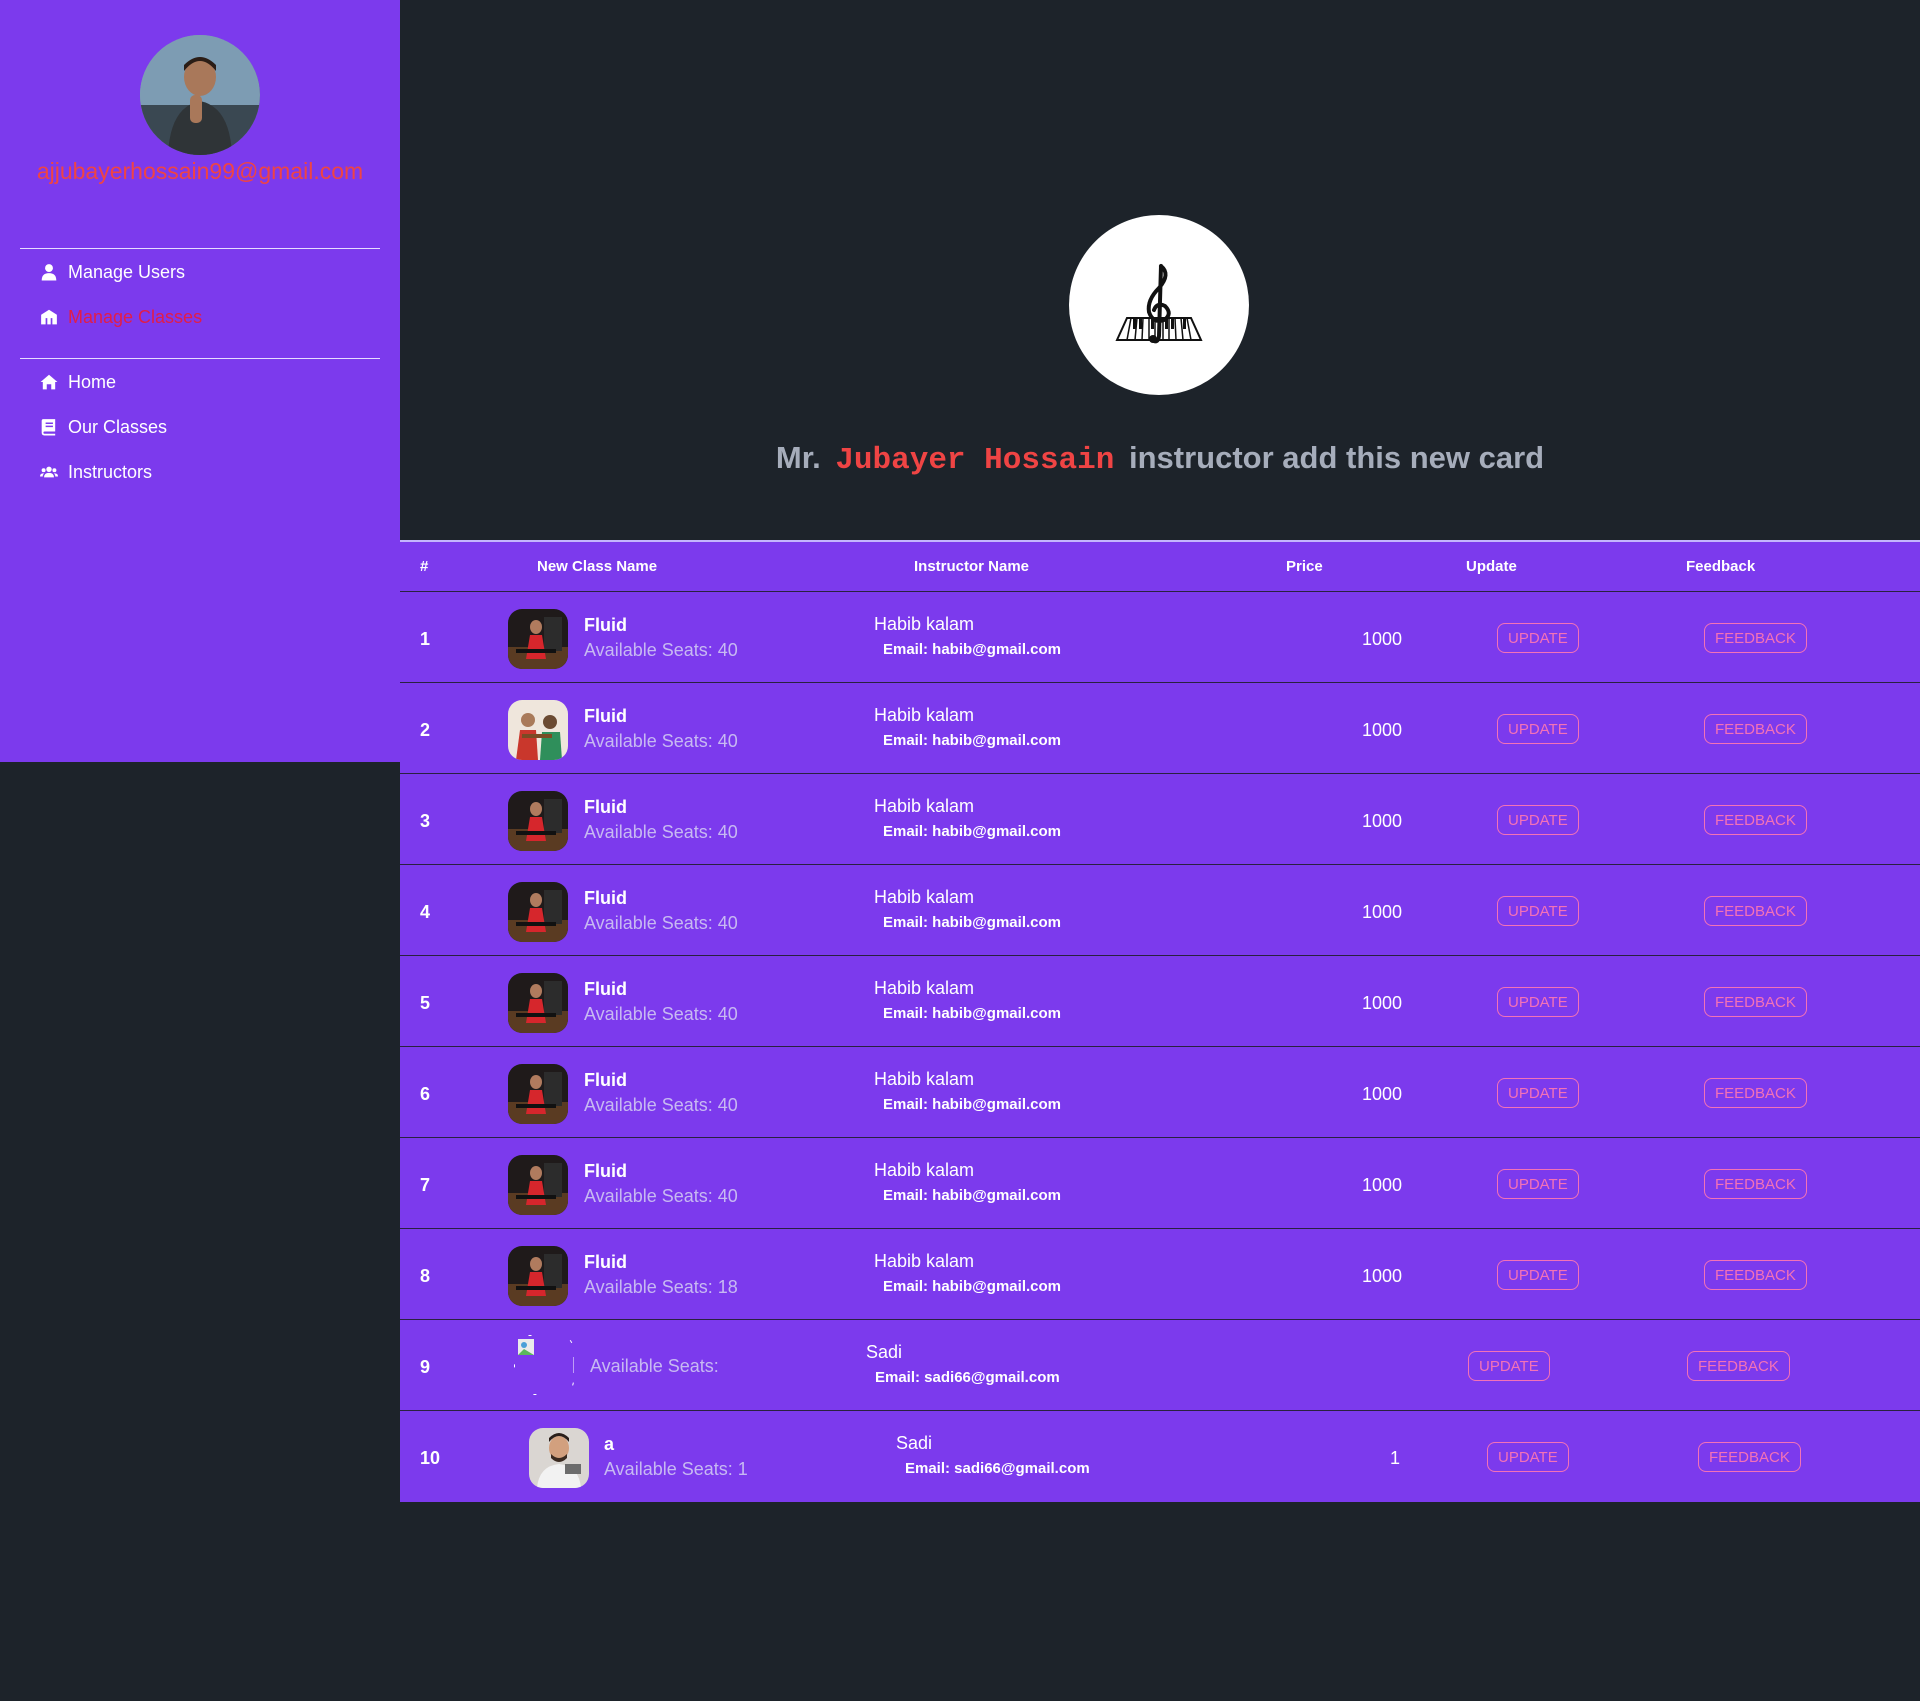 The width and height of the screenshot is (1920, 1701). I want to click on row-number: 1, so click(425, 639).